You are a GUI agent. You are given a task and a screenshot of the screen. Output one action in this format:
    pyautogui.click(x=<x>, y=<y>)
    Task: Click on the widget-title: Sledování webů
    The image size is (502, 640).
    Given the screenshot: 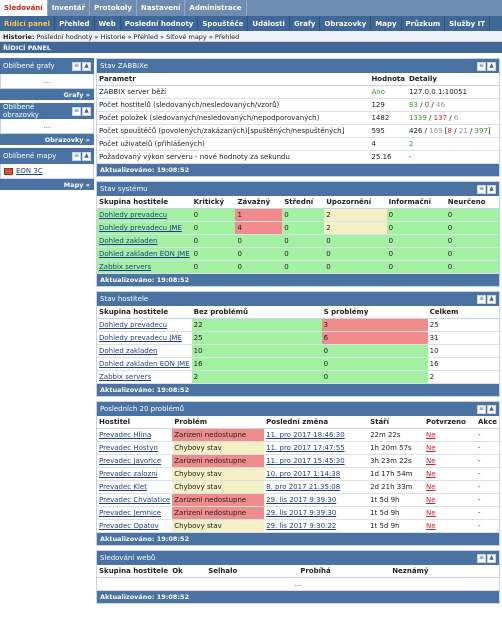 What is the action you would take?
    pyautogui.click(x=128, y=558)
    